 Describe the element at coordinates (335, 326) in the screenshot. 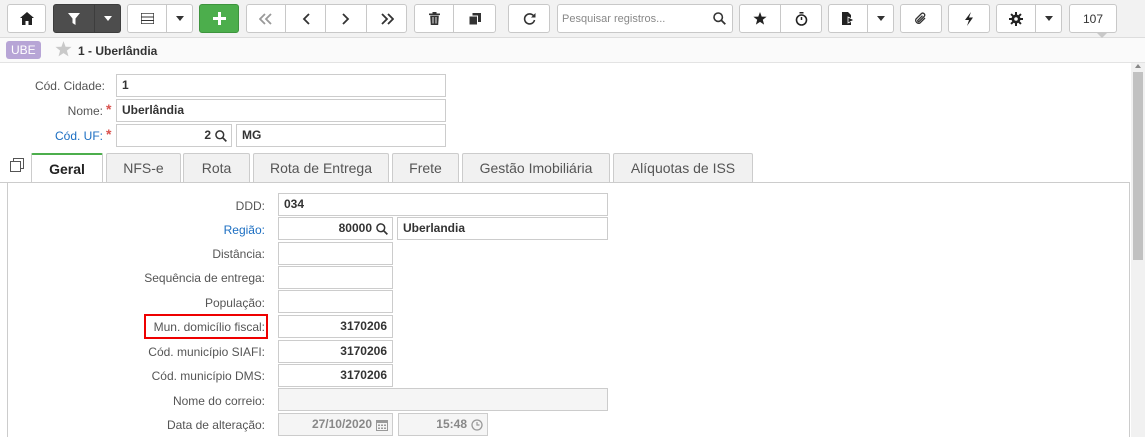

I see `mun-domicilio-fiscal-field: 3170206` at that location.